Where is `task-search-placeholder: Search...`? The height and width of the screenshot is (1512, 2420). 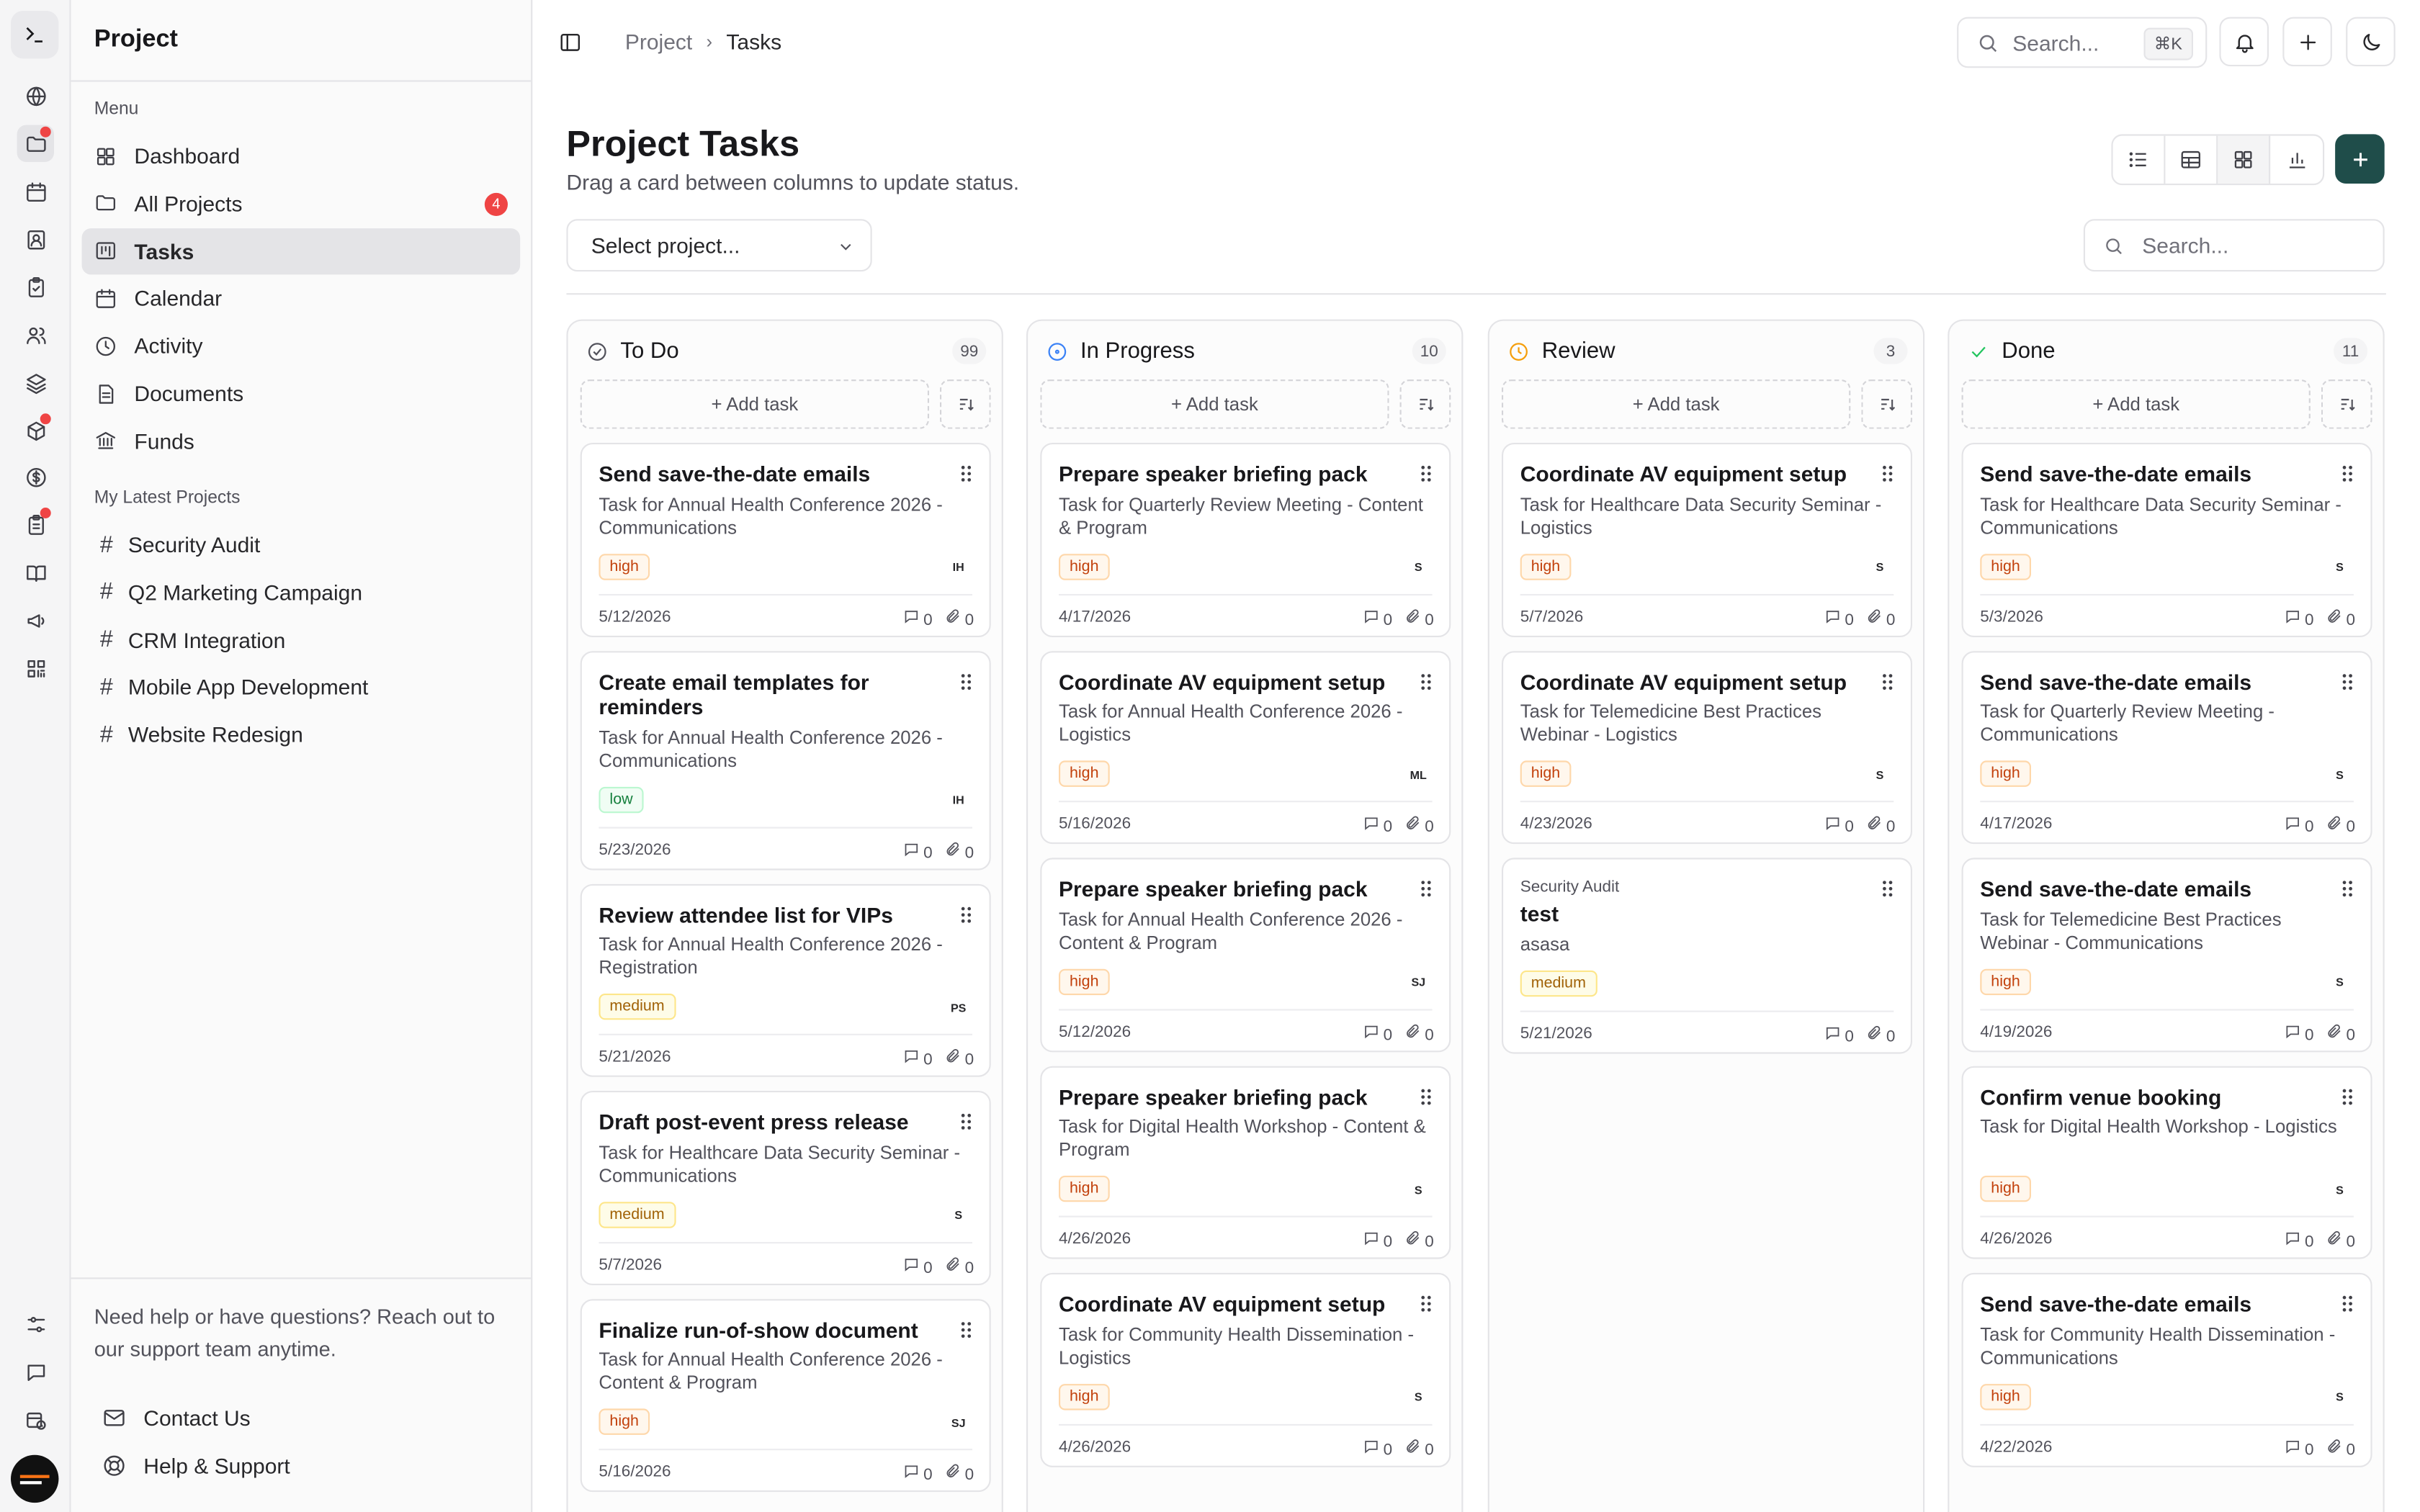 task-search-placeholder: Search... is located at coordinates (2185, 245).